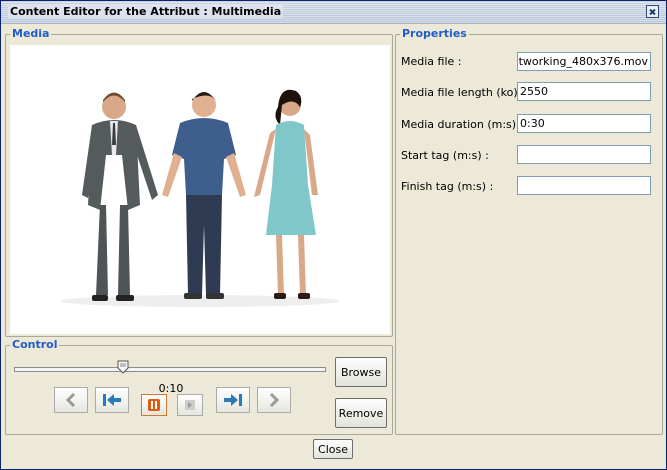 This screenshot has height=470, width=667. I want to click on pause-button, so click(154, 405).